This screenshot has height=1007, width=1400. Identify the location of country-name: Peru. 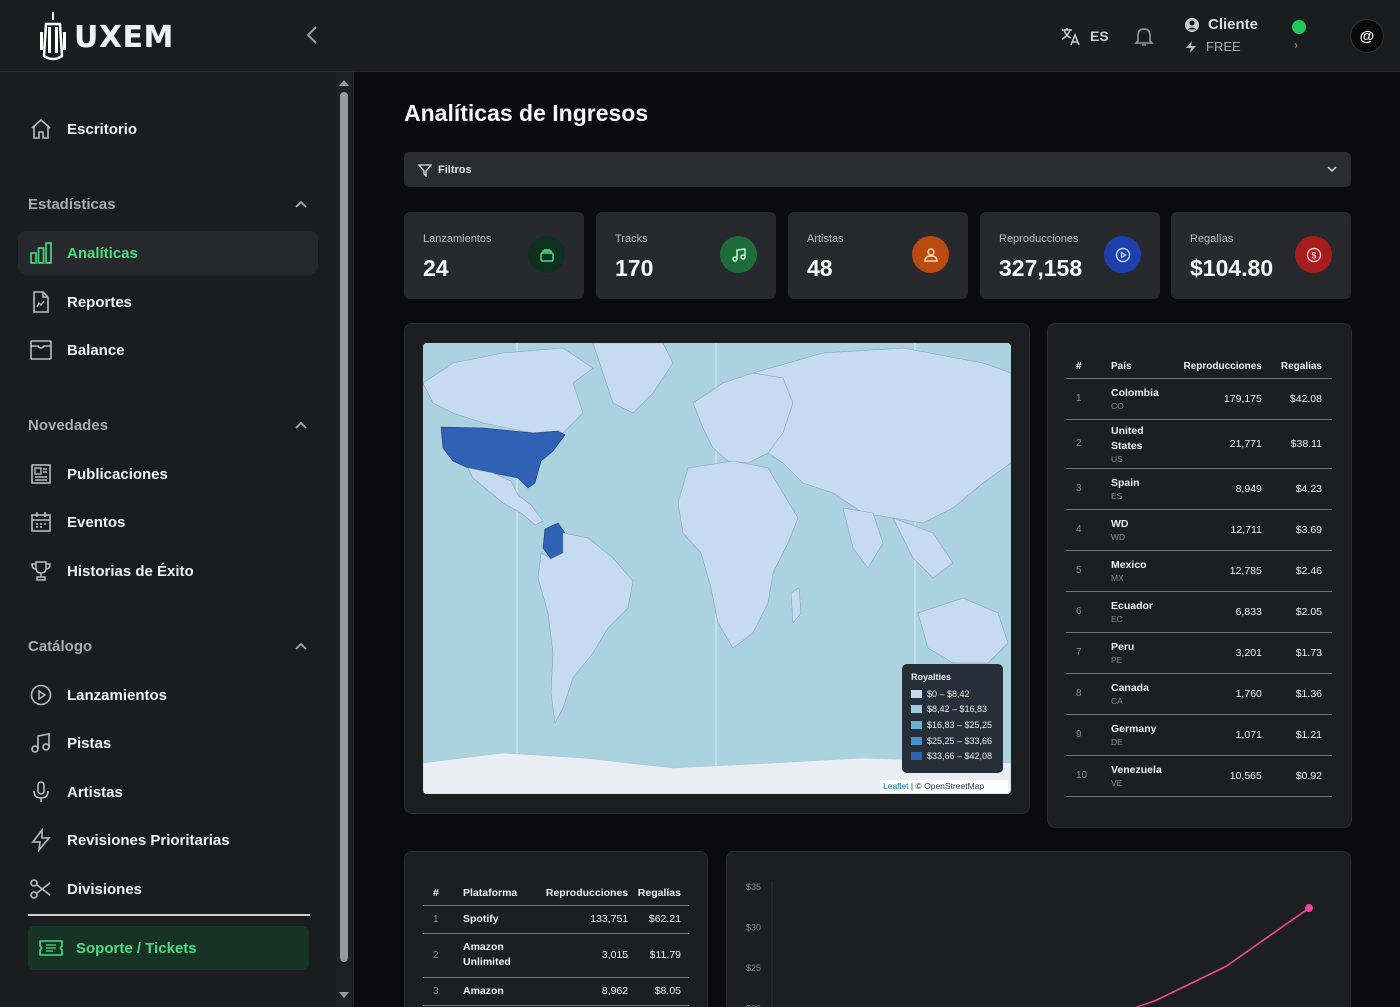
(1123, 647).